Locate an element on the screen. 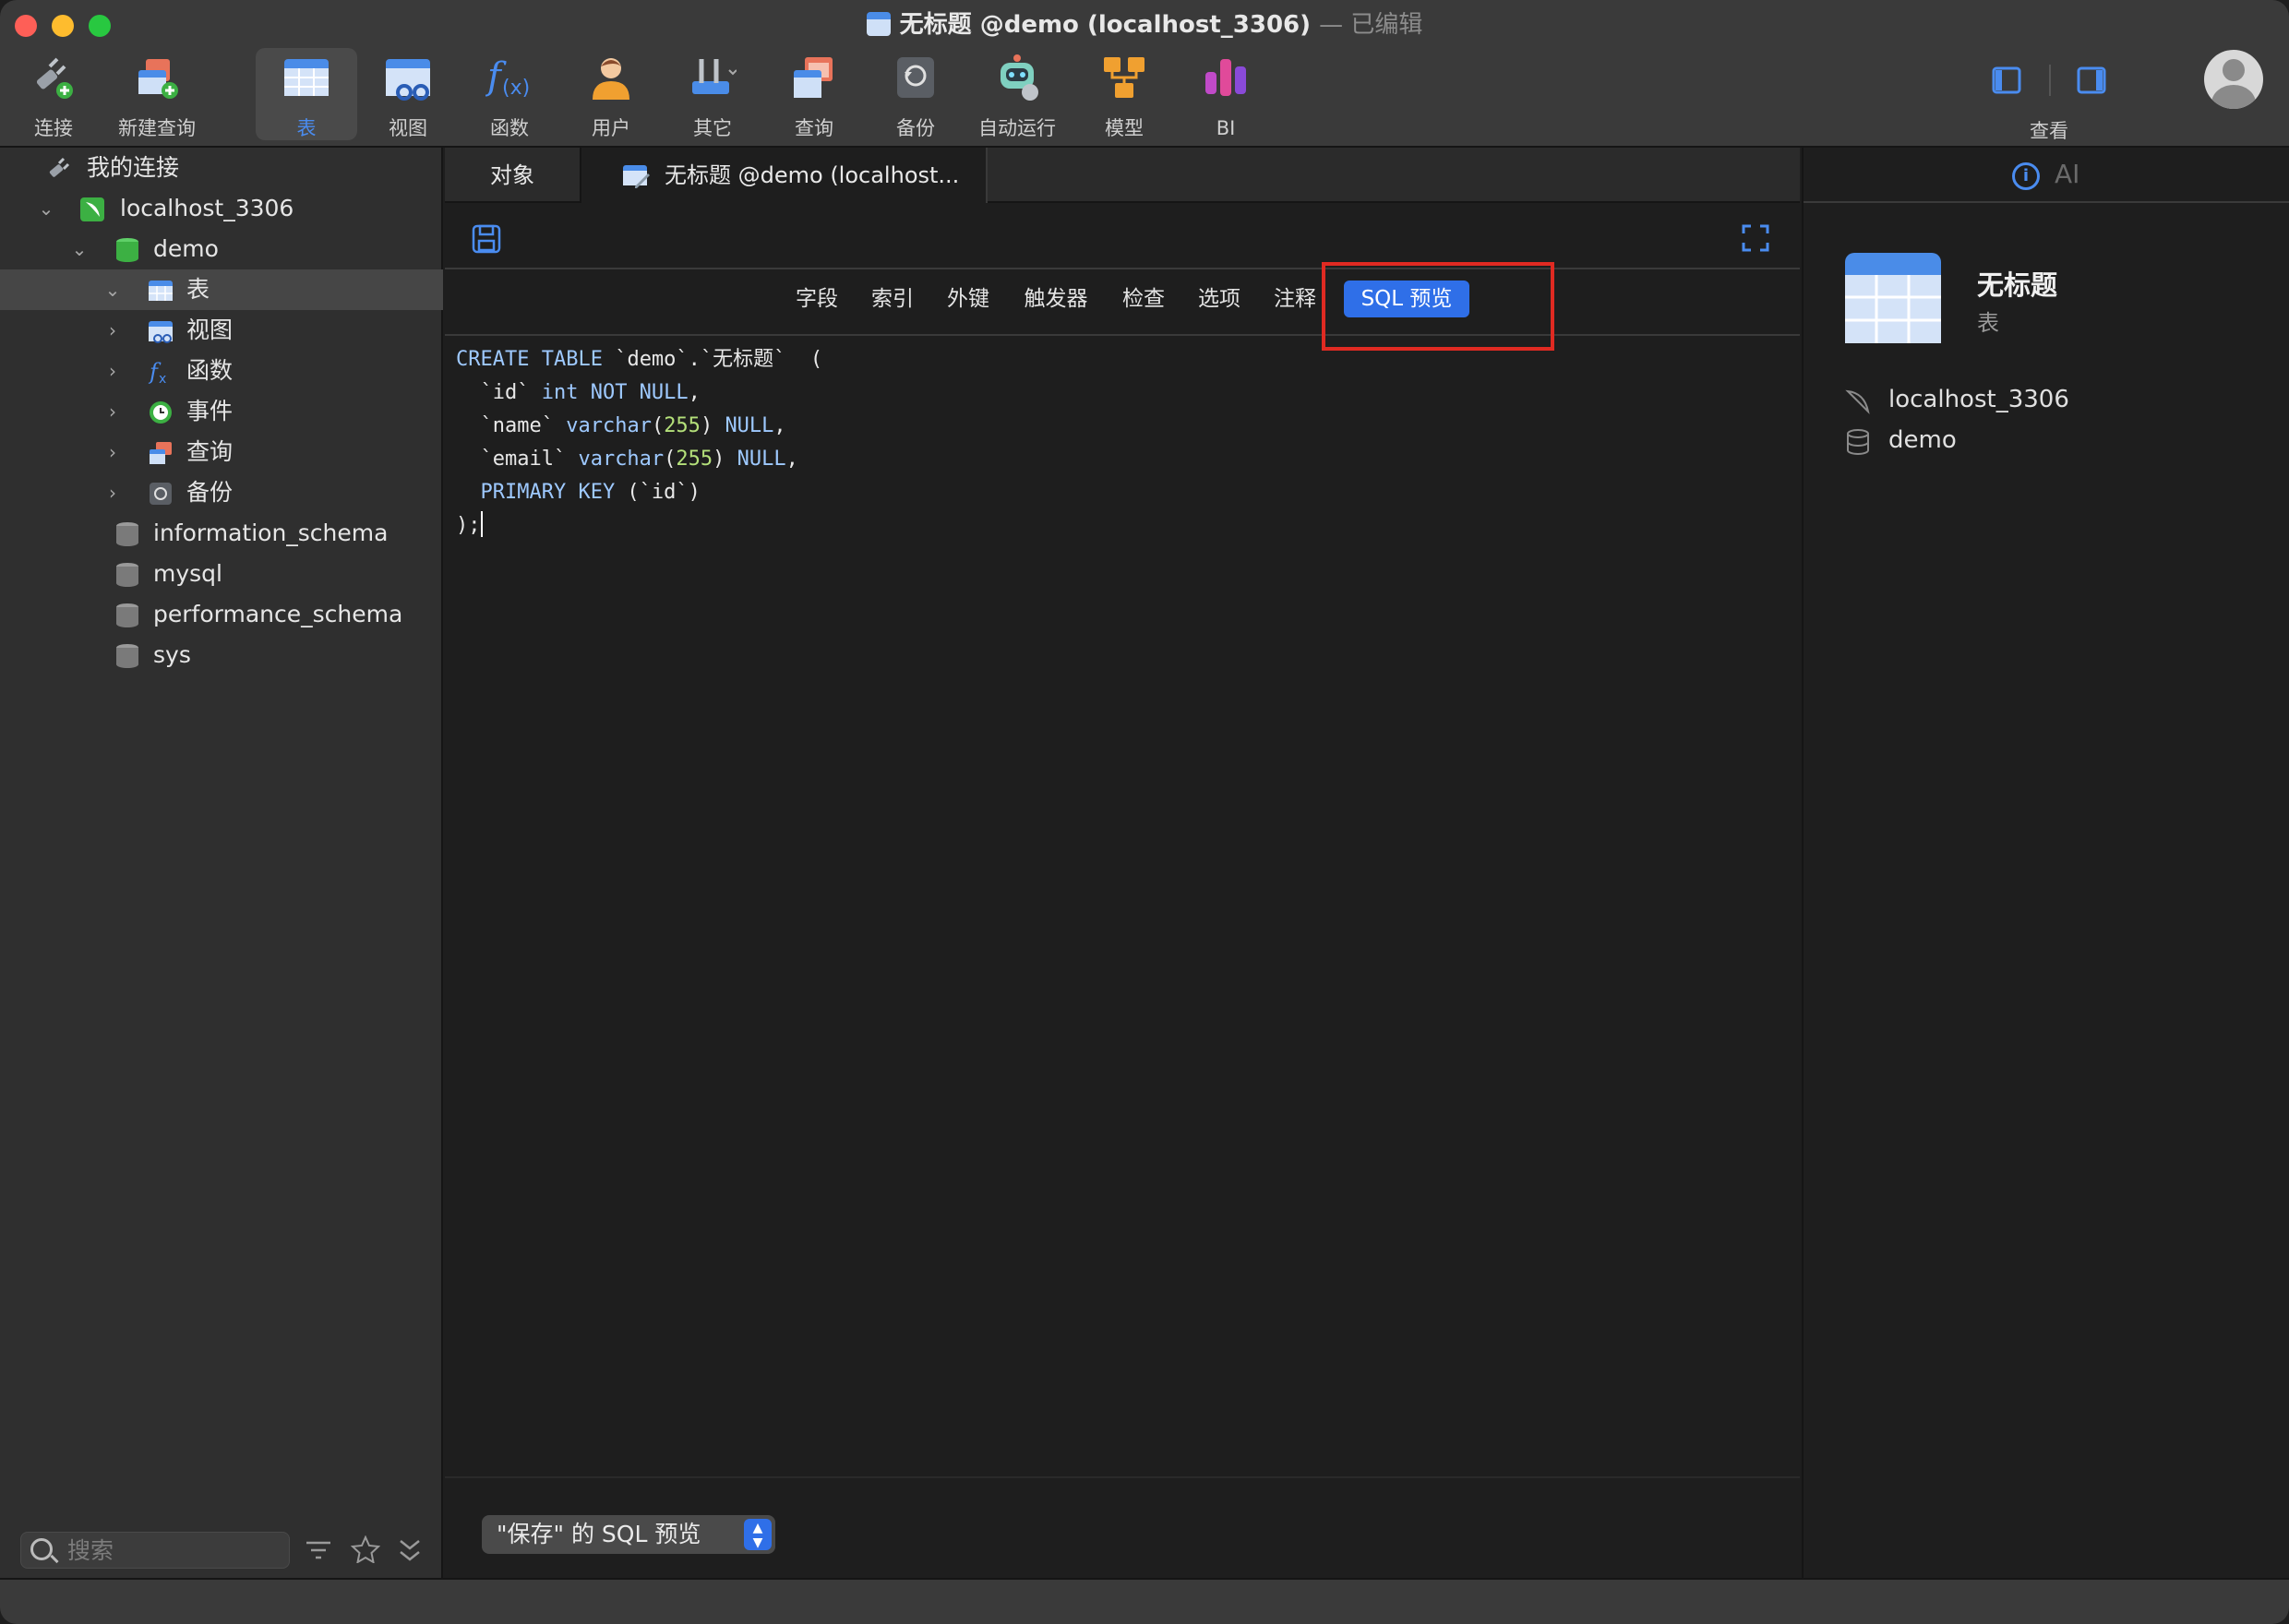 This screenshot has width=2289, height=1624. svg-text: x is located at coordinates (162, 378).